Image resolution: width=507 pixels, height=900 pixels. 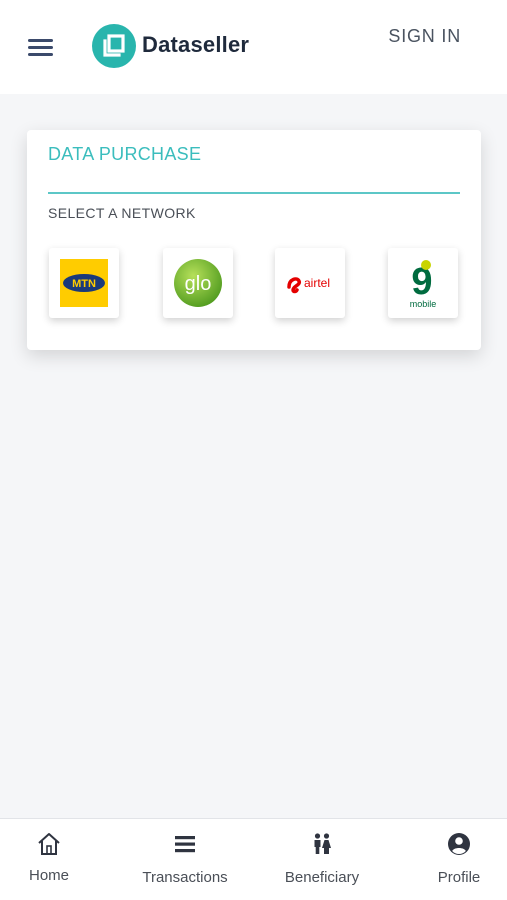 I want to click on glo-logo-text: glo, so click(x=198, y=284).